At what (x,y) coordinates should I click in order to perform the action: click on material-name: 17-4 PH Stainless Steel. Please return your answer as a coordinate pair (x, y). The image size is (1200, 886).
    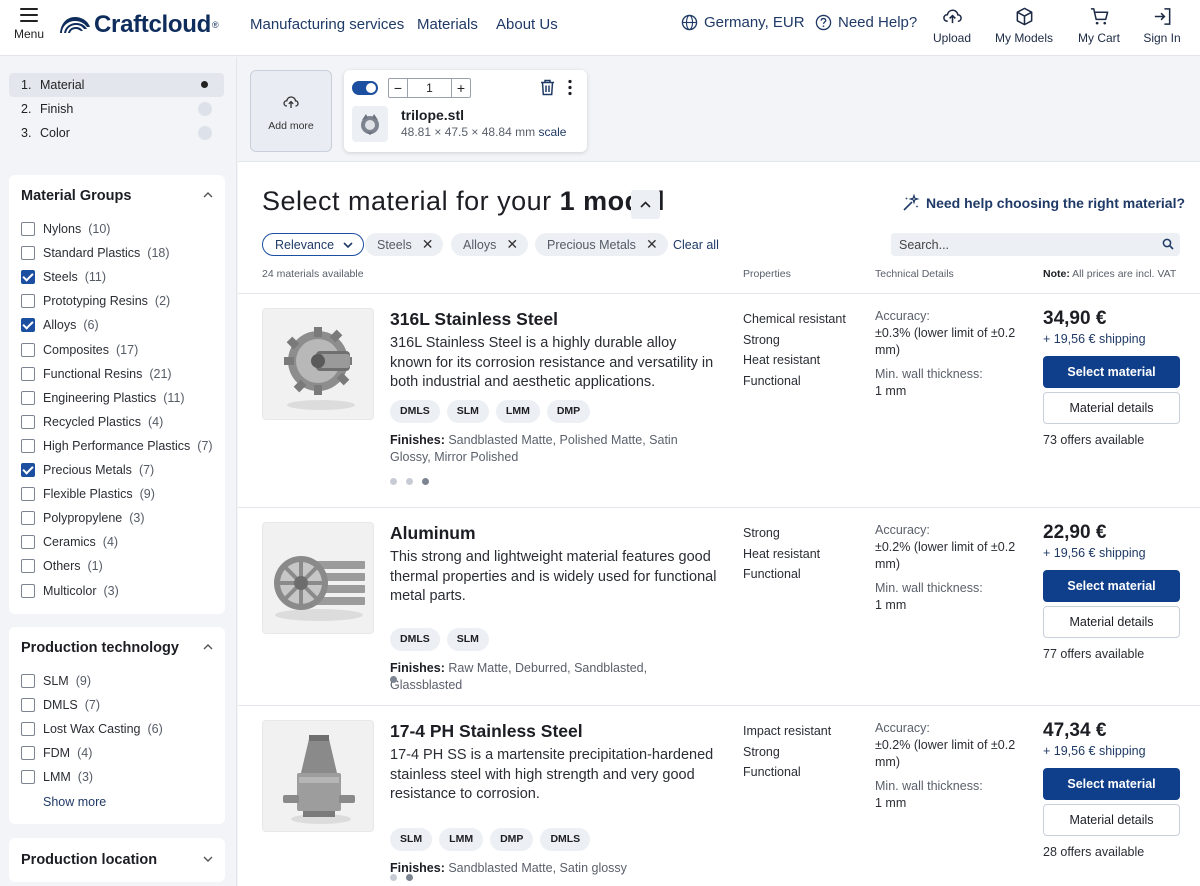
    Looking at the image, I should click on (486, 731).